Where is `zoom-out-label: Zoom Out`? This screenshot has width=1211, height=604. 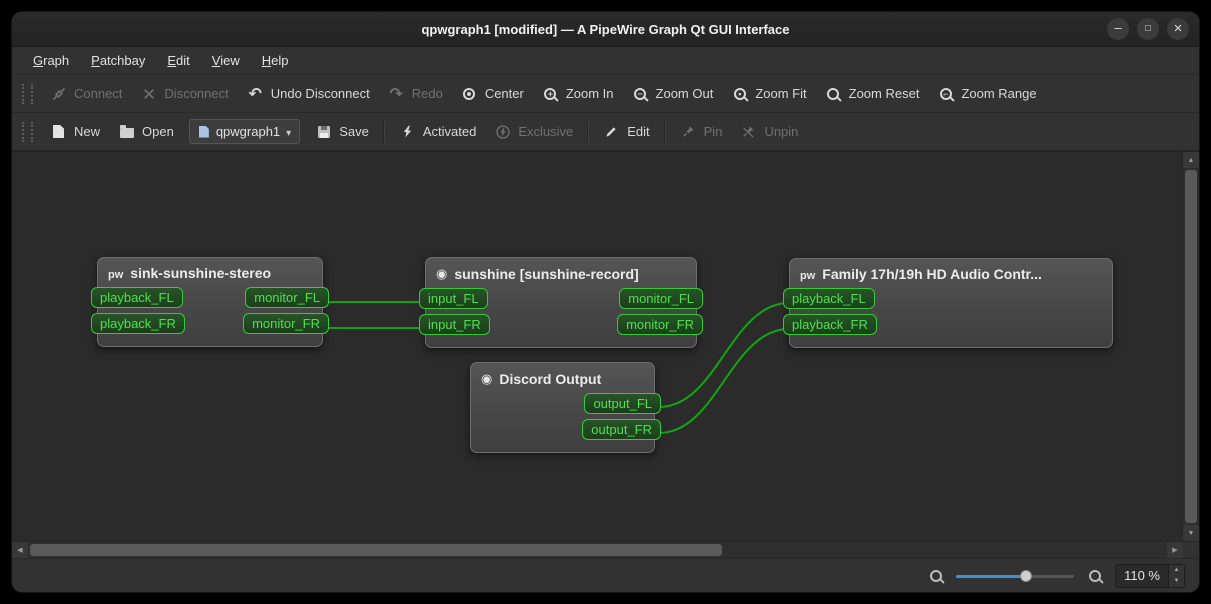
zoom-out-label: Zoom Out is located at coordinates (684, 93).